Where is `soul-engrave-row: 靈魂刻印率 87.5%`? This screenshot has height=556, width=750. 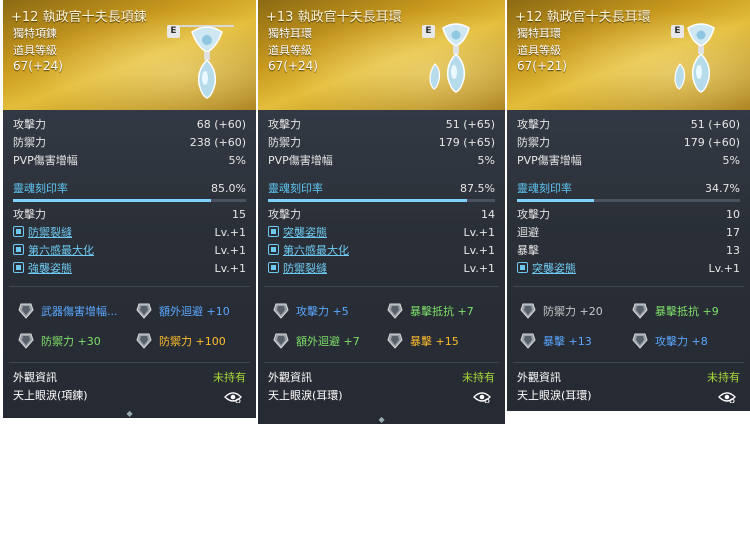
soul-engrave-row: 靈魂刻印率 87.5% is located at coordinates (381, 188).